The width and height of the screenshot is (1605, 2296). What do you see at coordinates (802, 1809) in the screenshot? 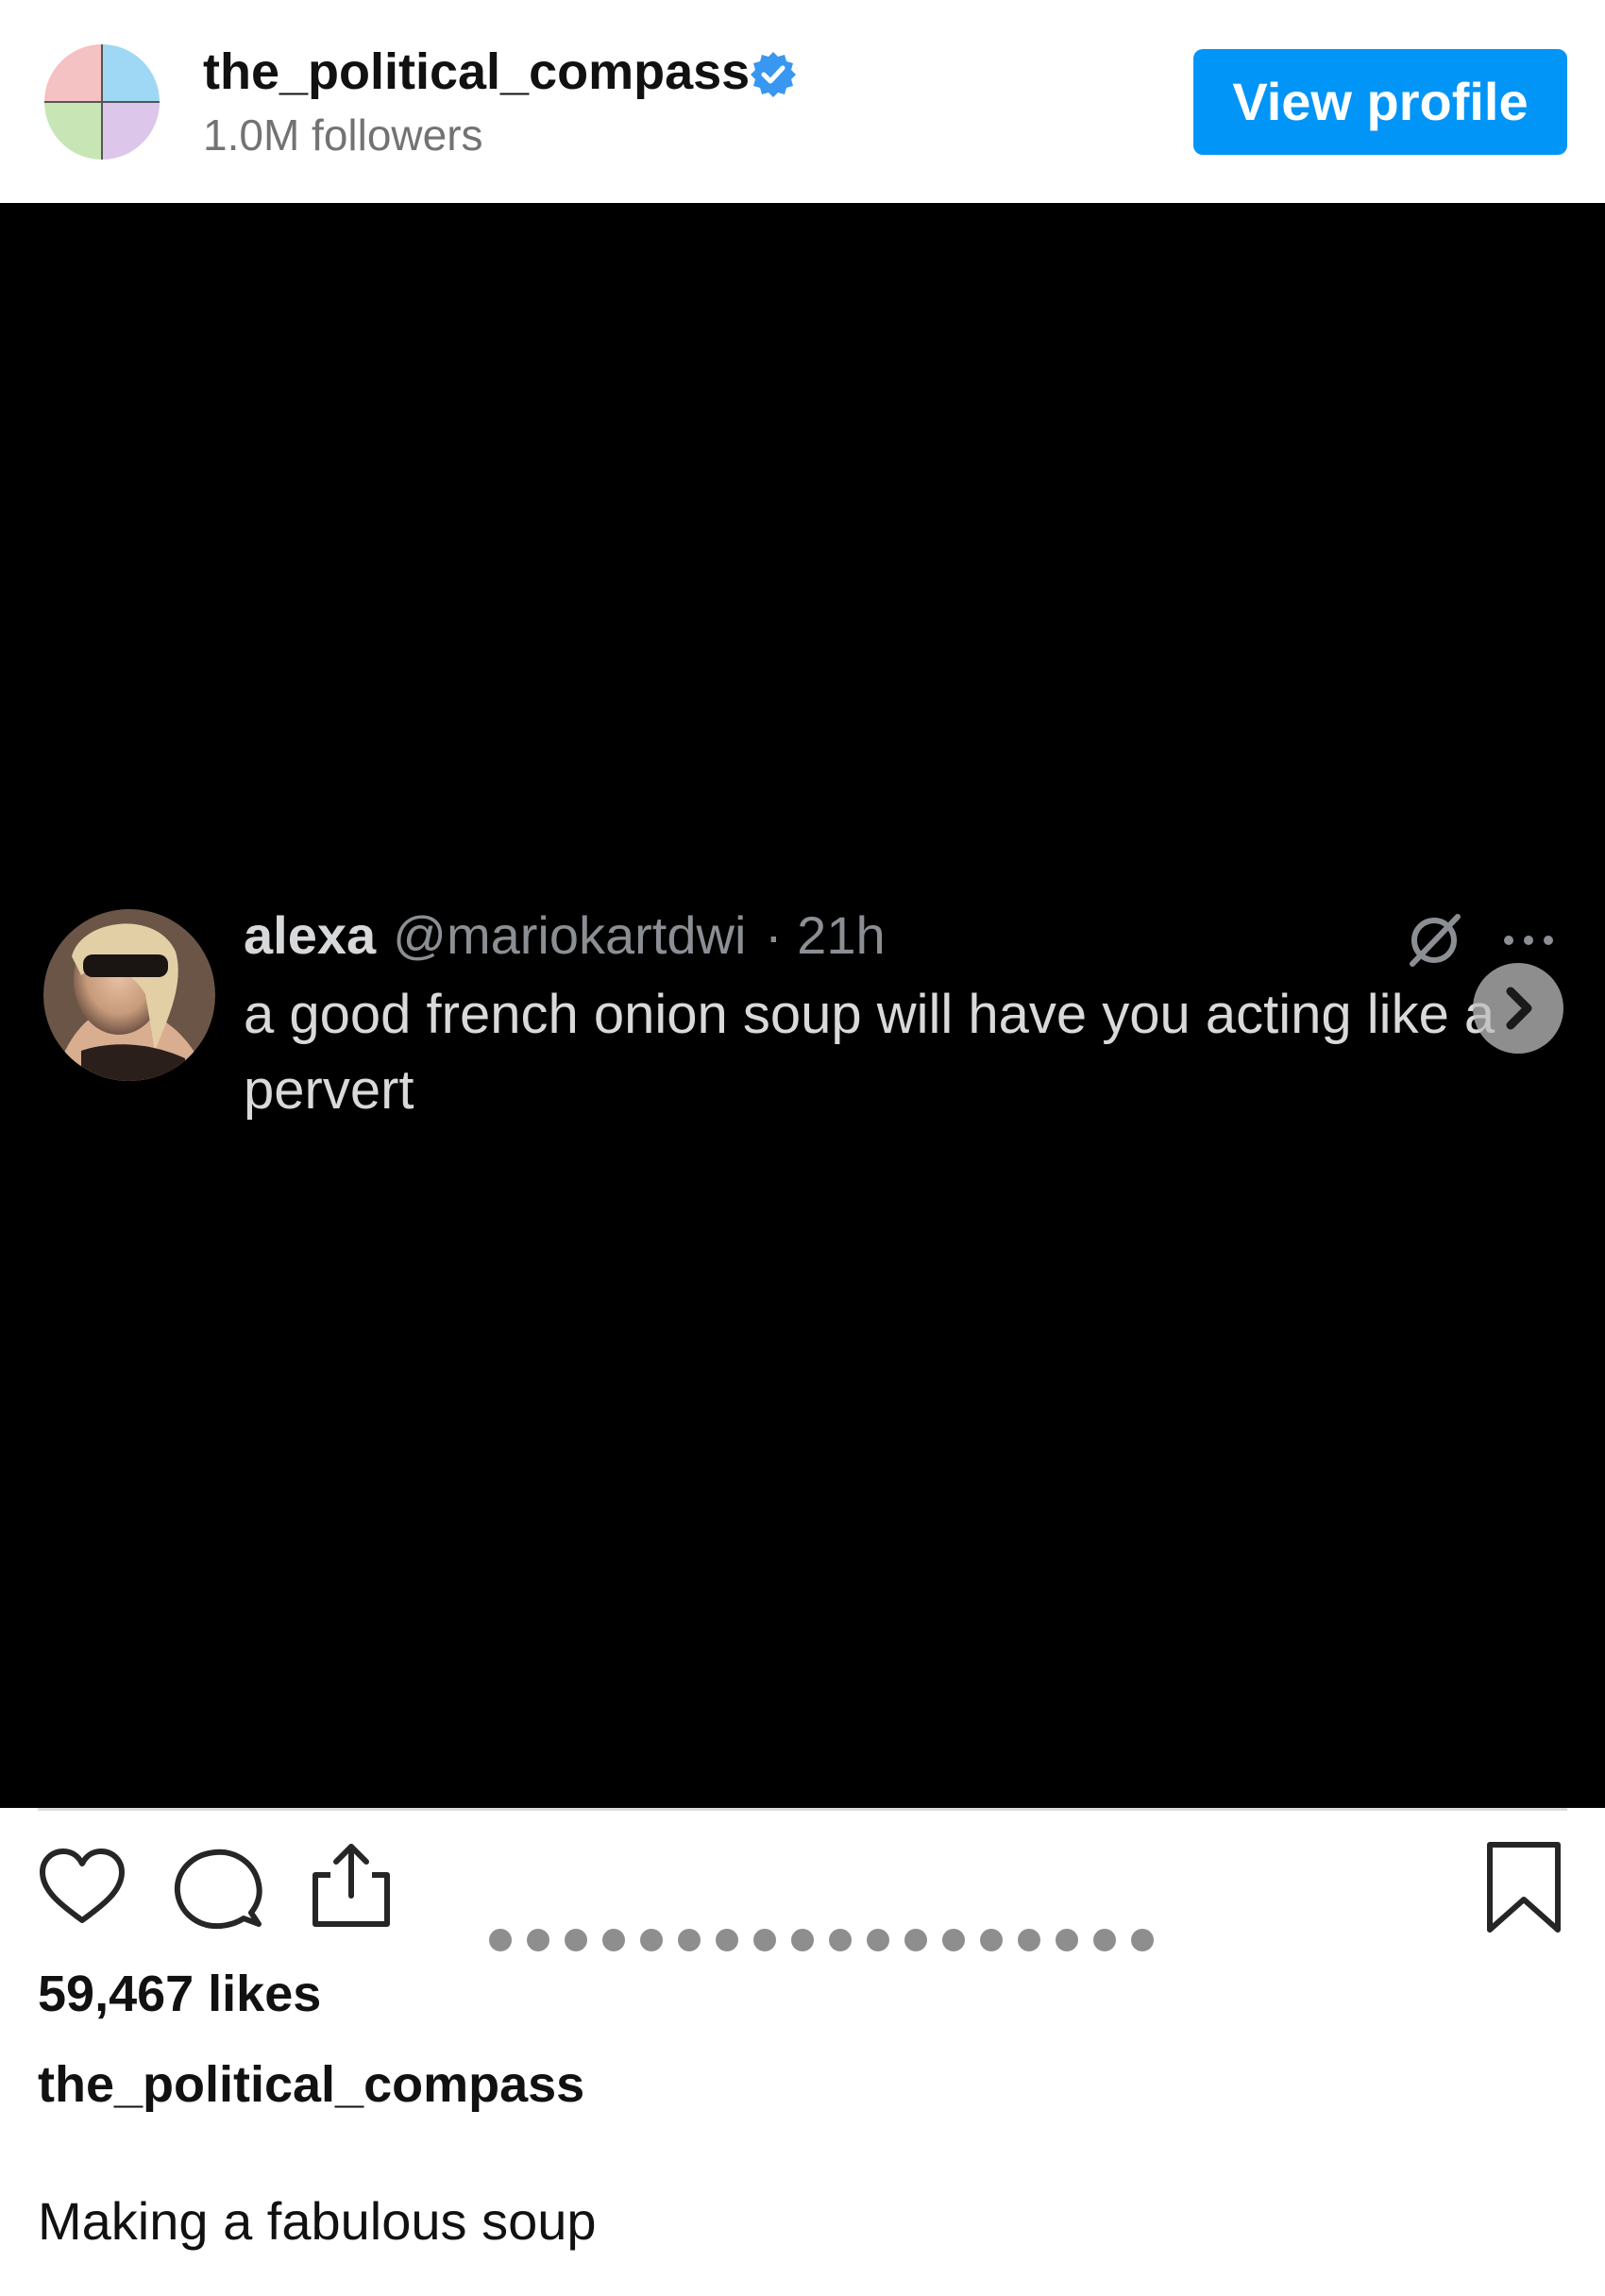
I see `divider` at bounding box center [802, 1809].